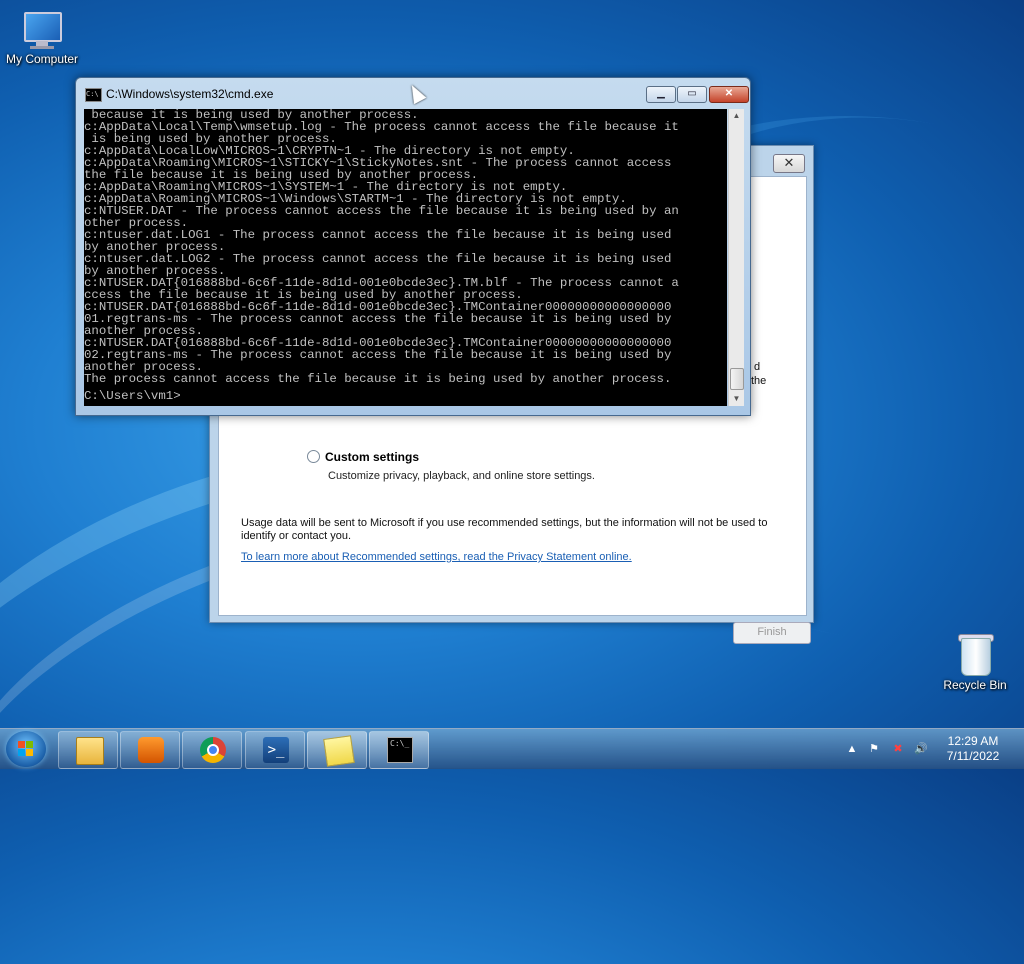  I want to click on taskbar-button-command-prompt: C:\_, so click(399, 750).